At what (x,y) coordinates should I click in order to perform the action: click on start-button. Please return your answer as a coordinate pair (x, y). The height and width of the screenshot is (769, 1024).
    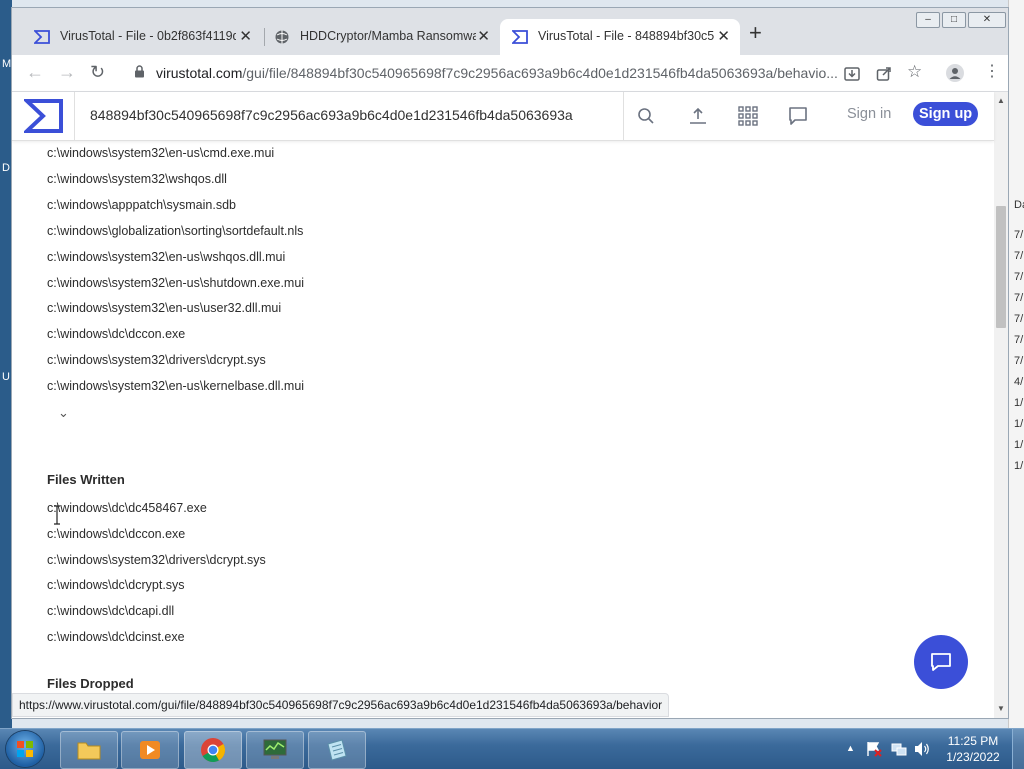
    Looking at the image, I should click on (25, 749).